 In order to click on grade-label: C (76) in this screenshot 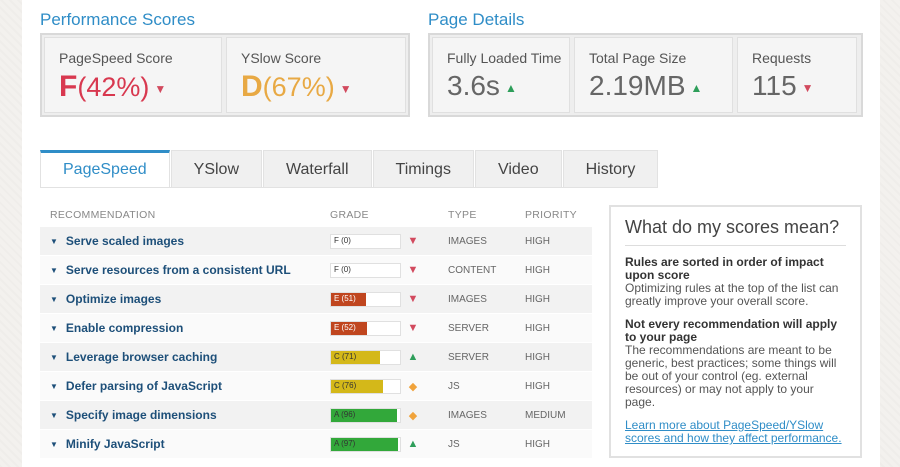, I will do `click(345, 385)`.